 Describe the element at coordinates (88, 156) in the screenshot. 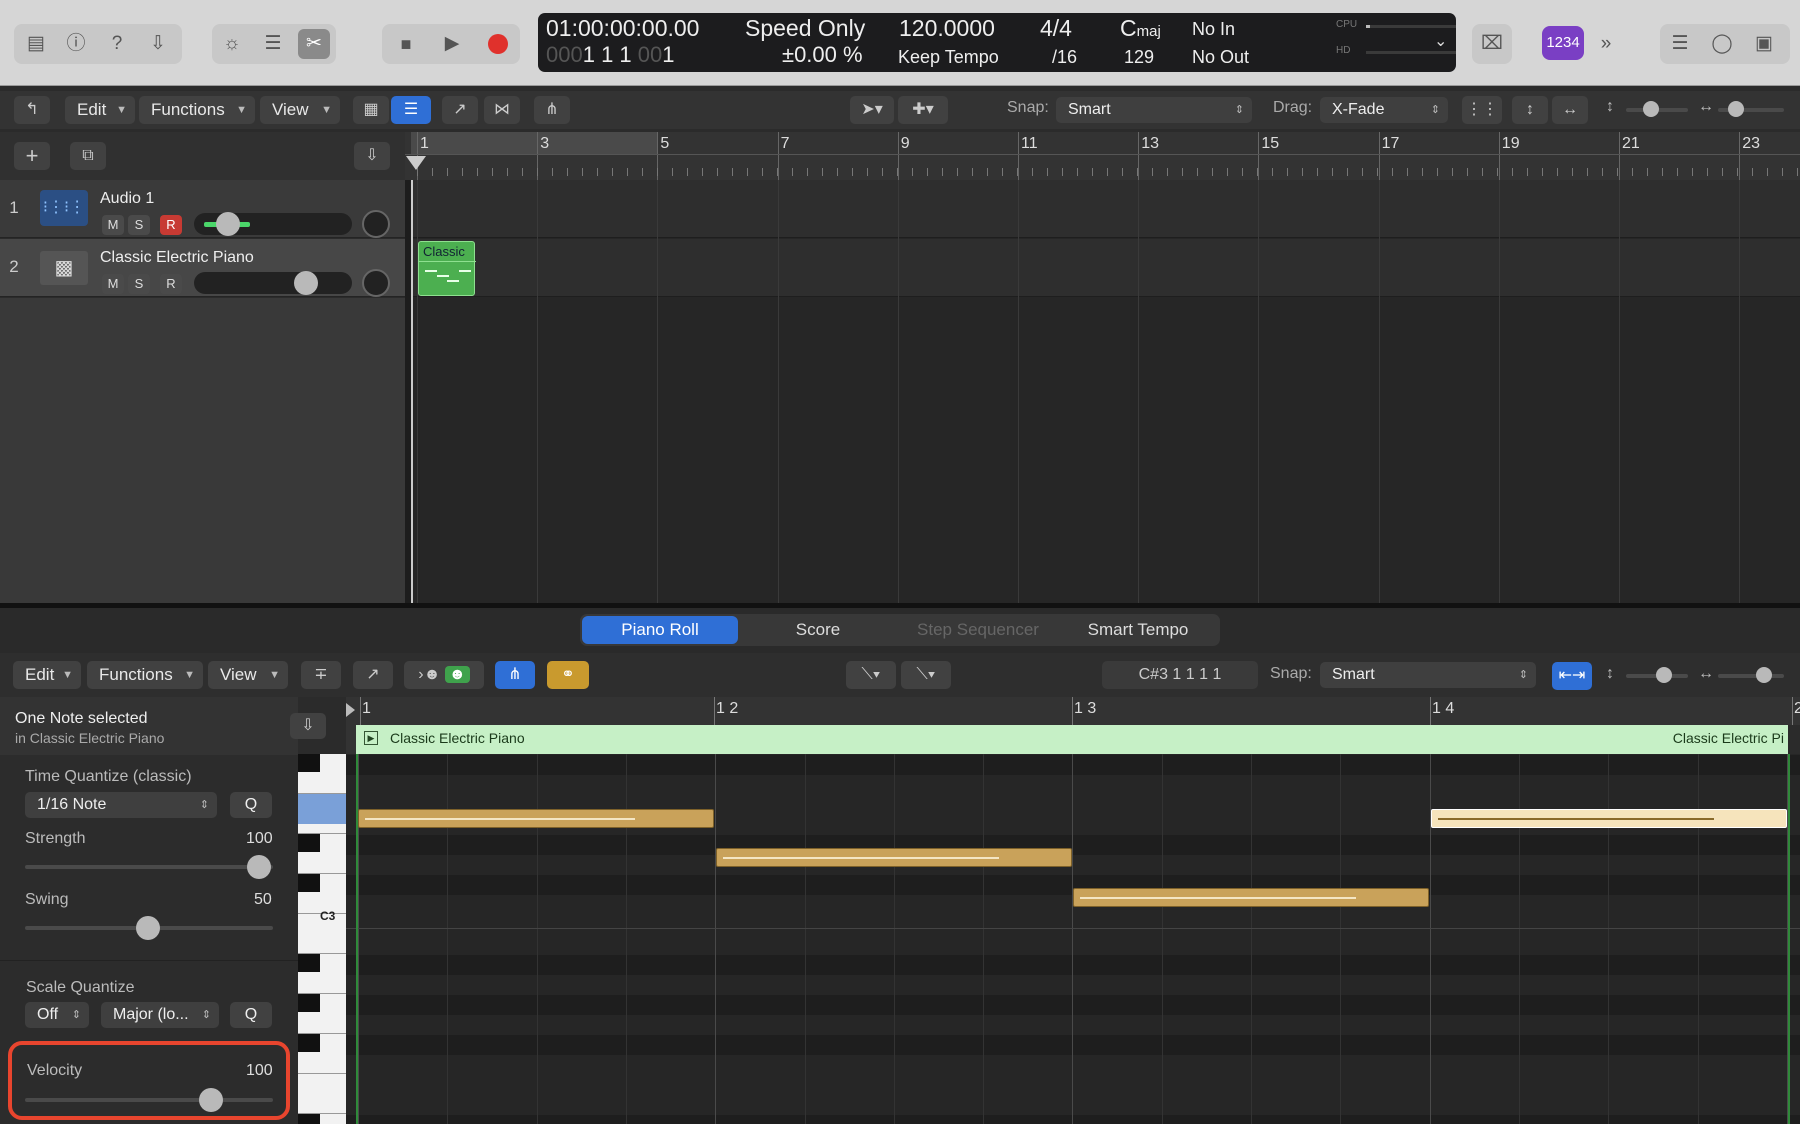

I see `duplicate-track-icon: ⧉` at that location.